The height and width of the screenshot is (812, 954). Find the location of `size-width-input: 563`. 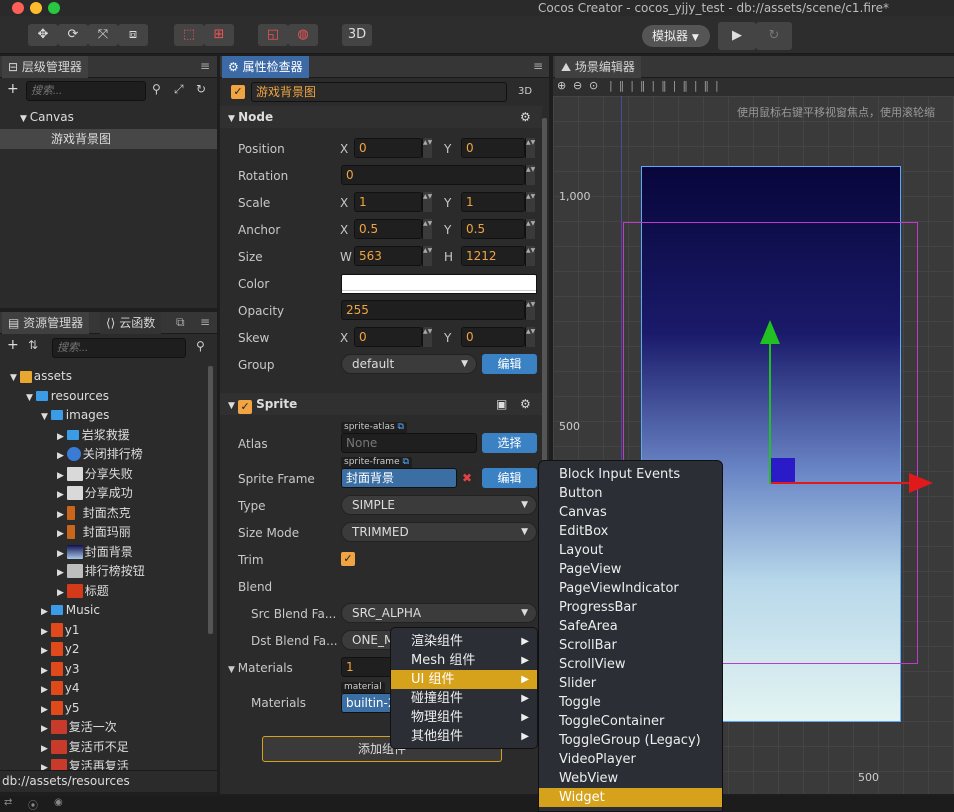

size-width-input: 563 is located at coordinates (388, 256).